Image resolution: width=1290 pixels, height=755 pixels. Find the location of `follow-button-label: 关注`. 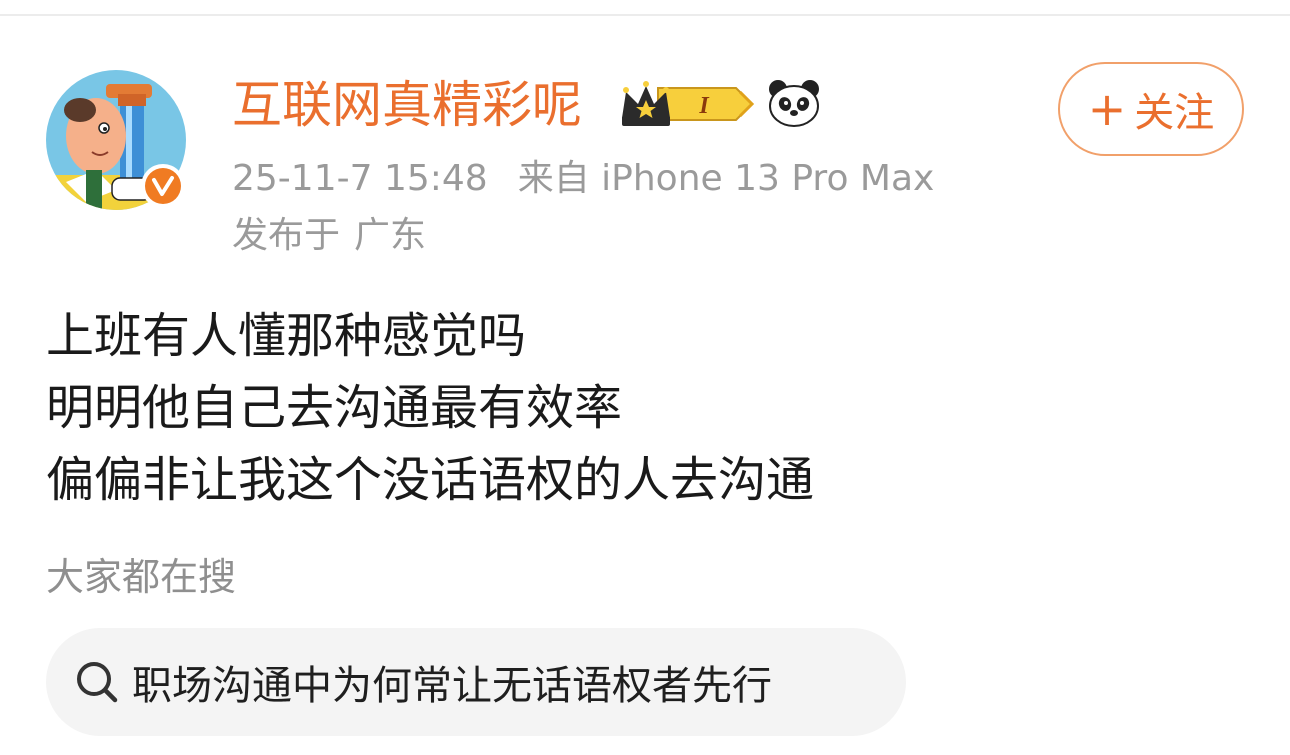

follow-button-label: 关注 is located at coordinates (1174, 113).